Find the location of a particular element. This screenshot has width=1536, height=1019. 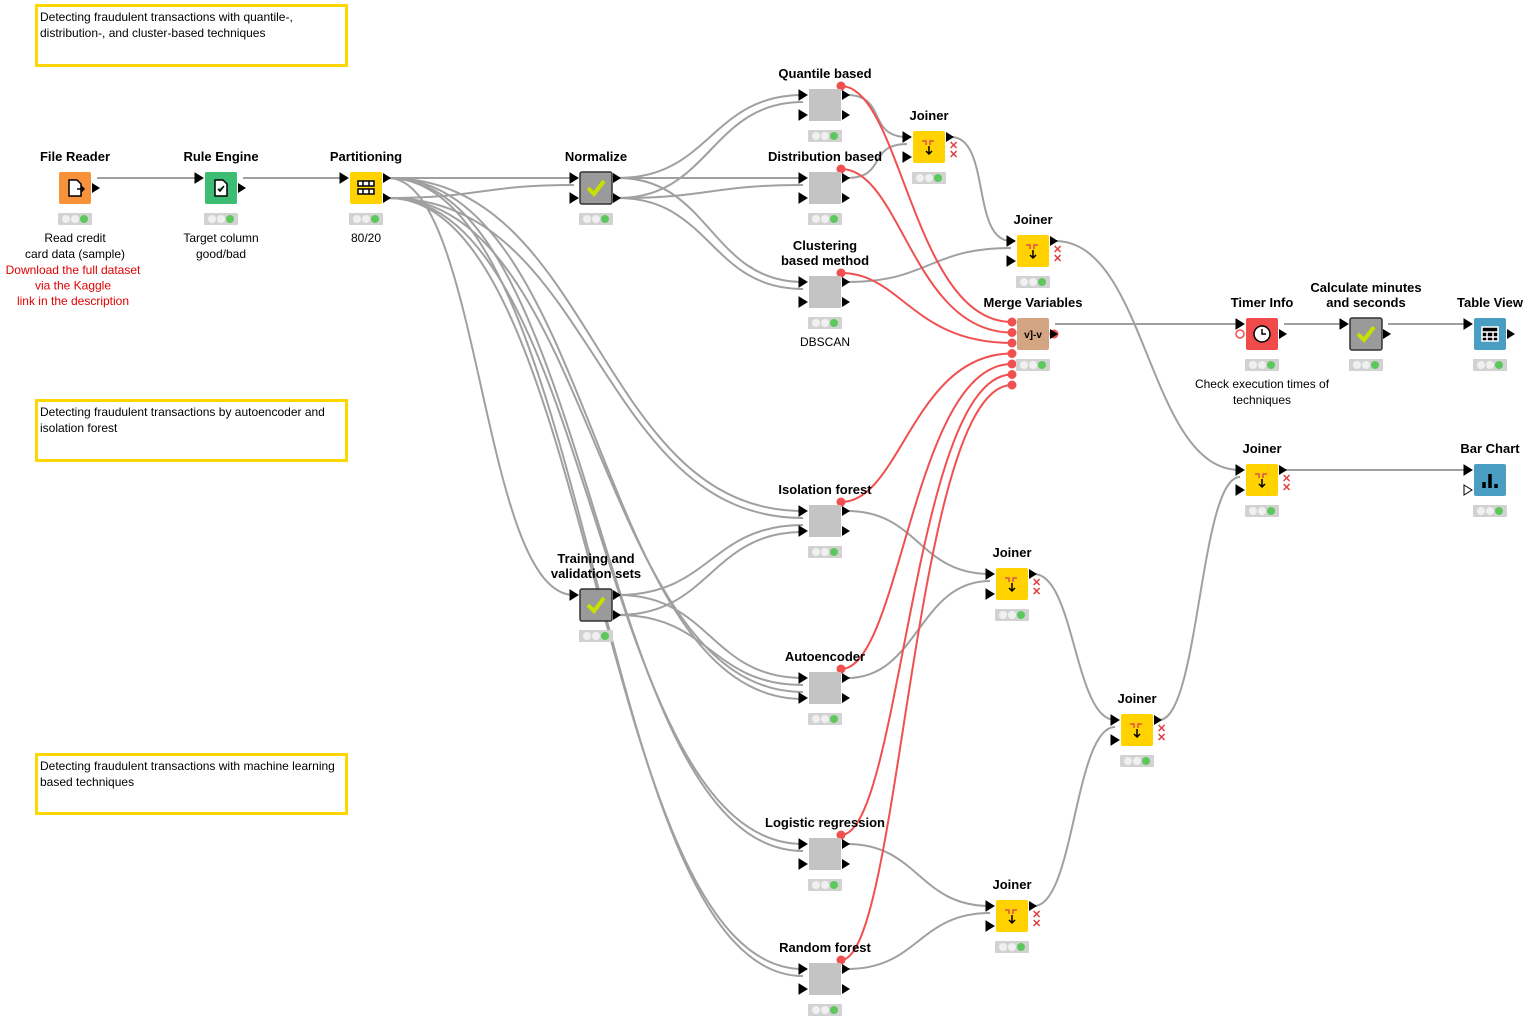

node-joiner-2: Joiner✕✕ is located at coordinates (1034, 250).